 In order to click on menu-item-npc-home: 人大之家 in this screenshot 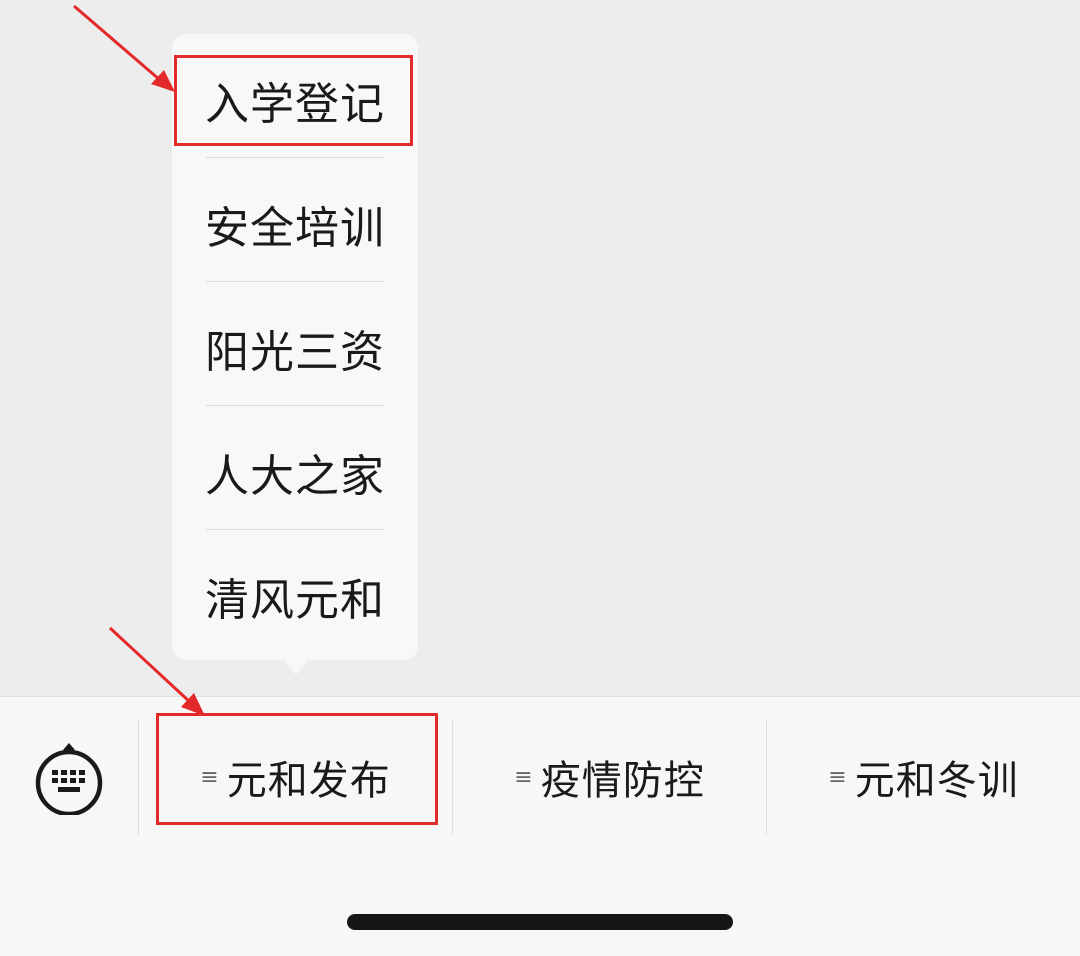, I will do `click(295, 472)`.